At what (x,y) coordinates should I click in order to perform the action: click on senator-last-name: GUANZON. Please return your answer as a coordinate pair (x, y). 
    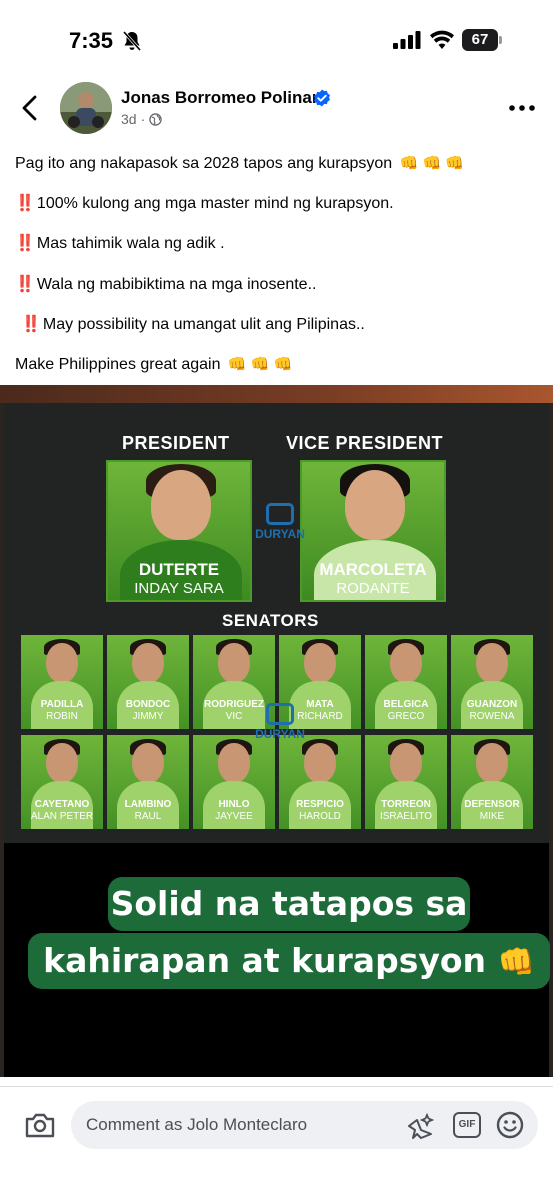
    Looking at the image, I should click on (492, 704).